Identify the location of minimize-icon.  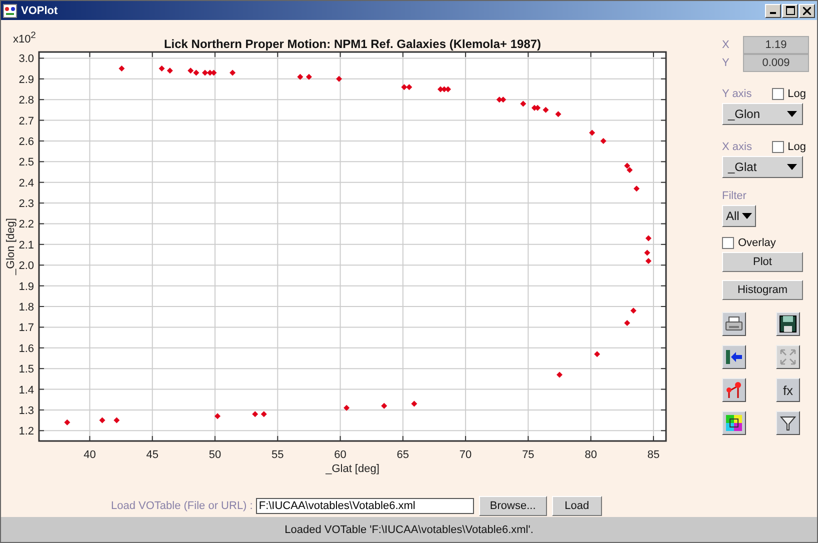
(773, 13).